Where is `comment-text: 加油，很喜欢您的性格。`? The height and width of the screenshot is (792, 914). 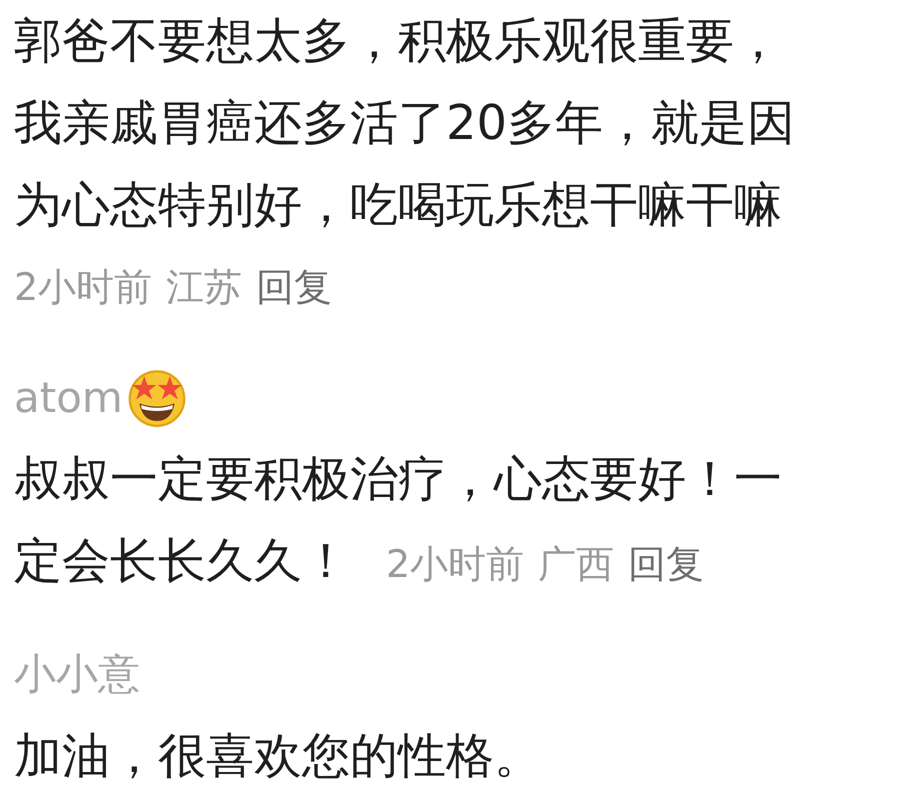
comment-text: 加油，很喜欢您的性格。 is located at coordinates (278, 756).